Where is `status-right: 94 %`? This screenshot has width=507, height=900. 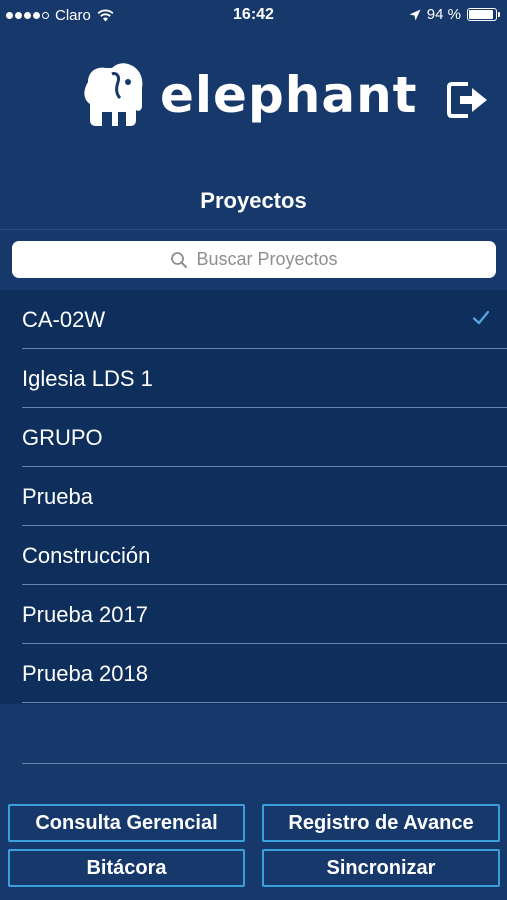 status-right: 94 % is located at coordinates (454, 14).